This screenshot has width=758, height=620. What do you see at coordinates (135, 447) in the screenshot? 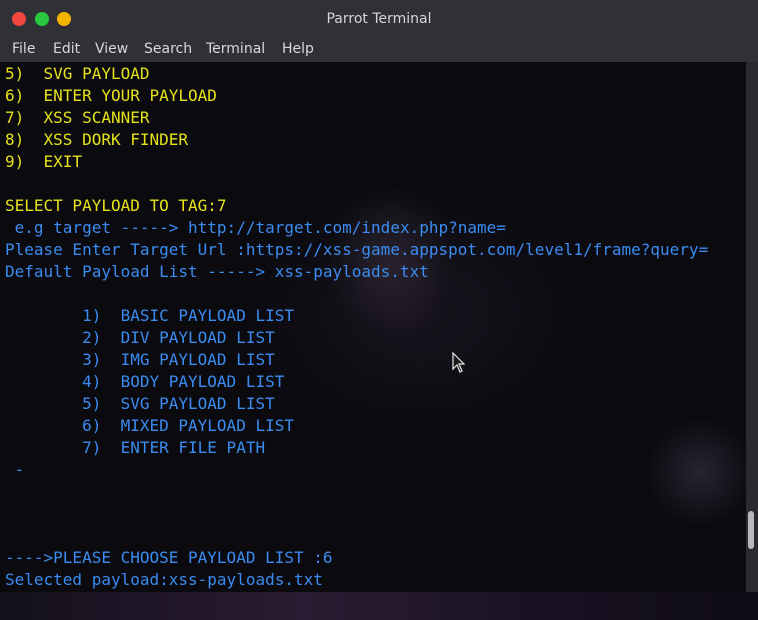
I see `terminal-line: 7) ENTER FILE PATH` at bounding box center [135, 447].